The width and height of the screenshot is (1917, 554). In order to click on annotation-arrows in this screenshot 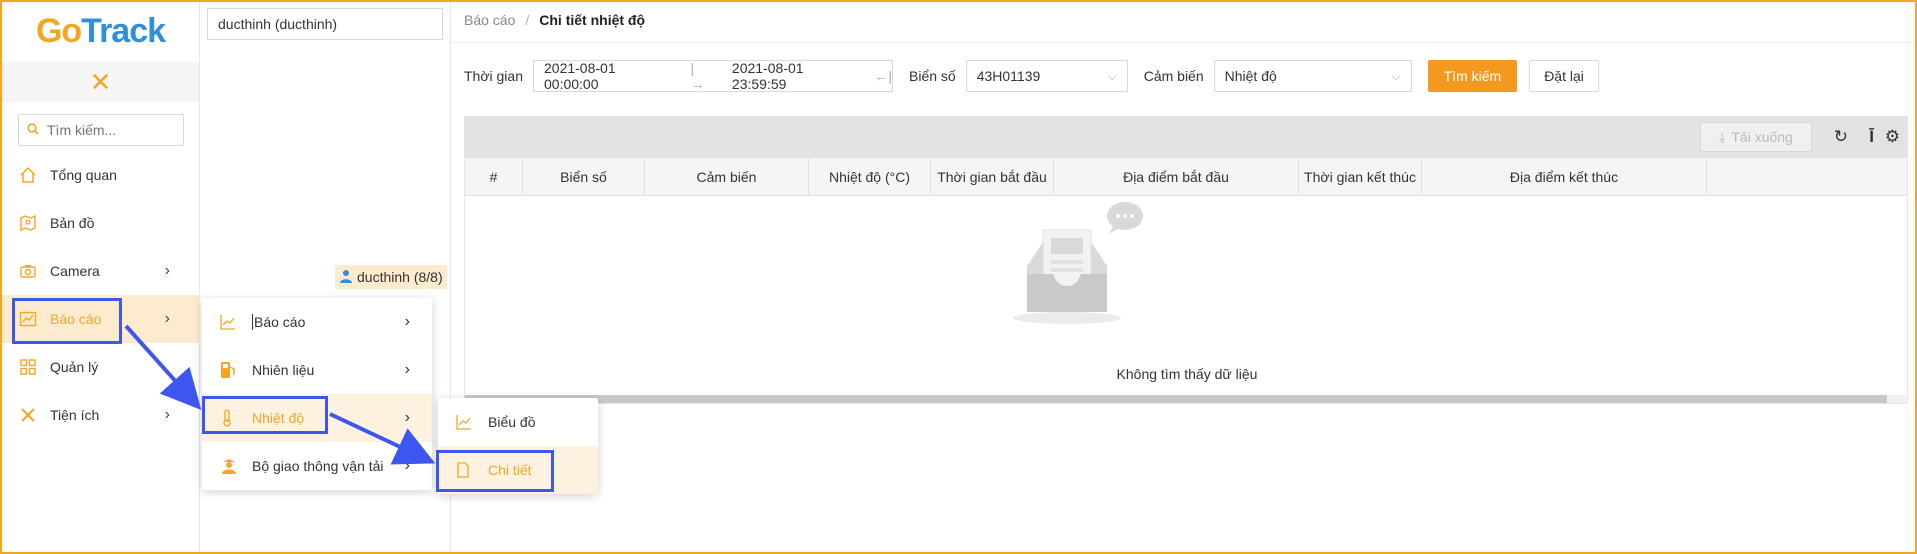, I will do `click(280, 394)`.